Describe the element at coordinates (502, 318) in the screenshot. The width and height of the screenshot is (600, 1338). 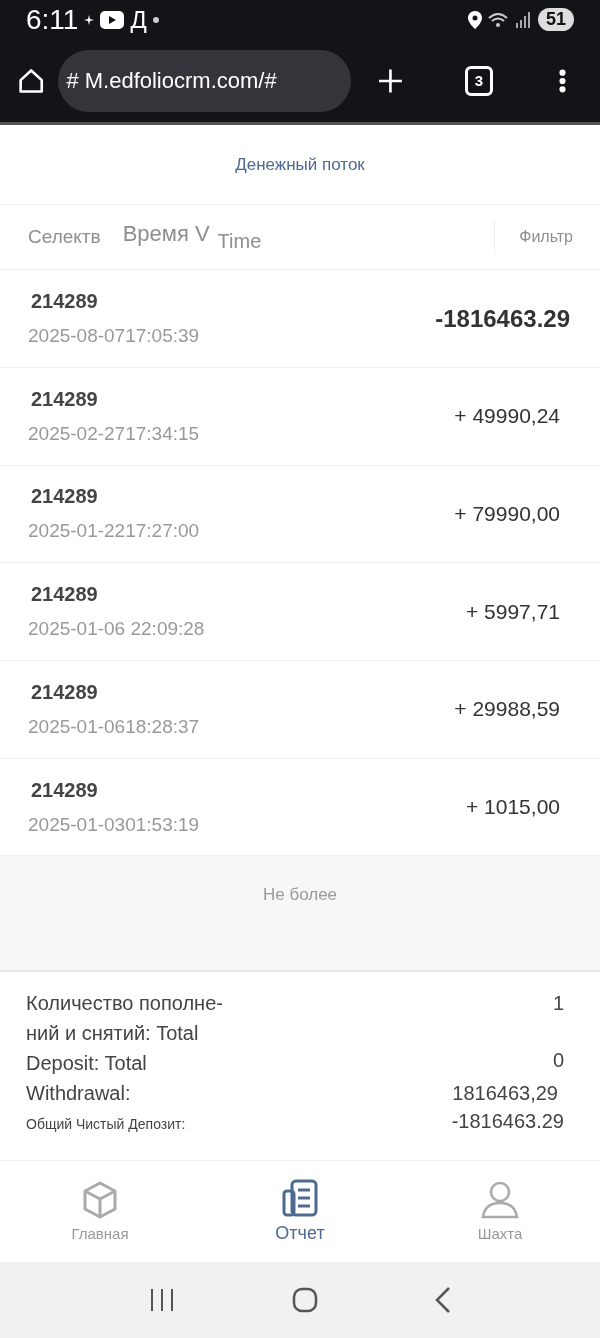
I see `transaction-amount: -1816463.29` at that location.